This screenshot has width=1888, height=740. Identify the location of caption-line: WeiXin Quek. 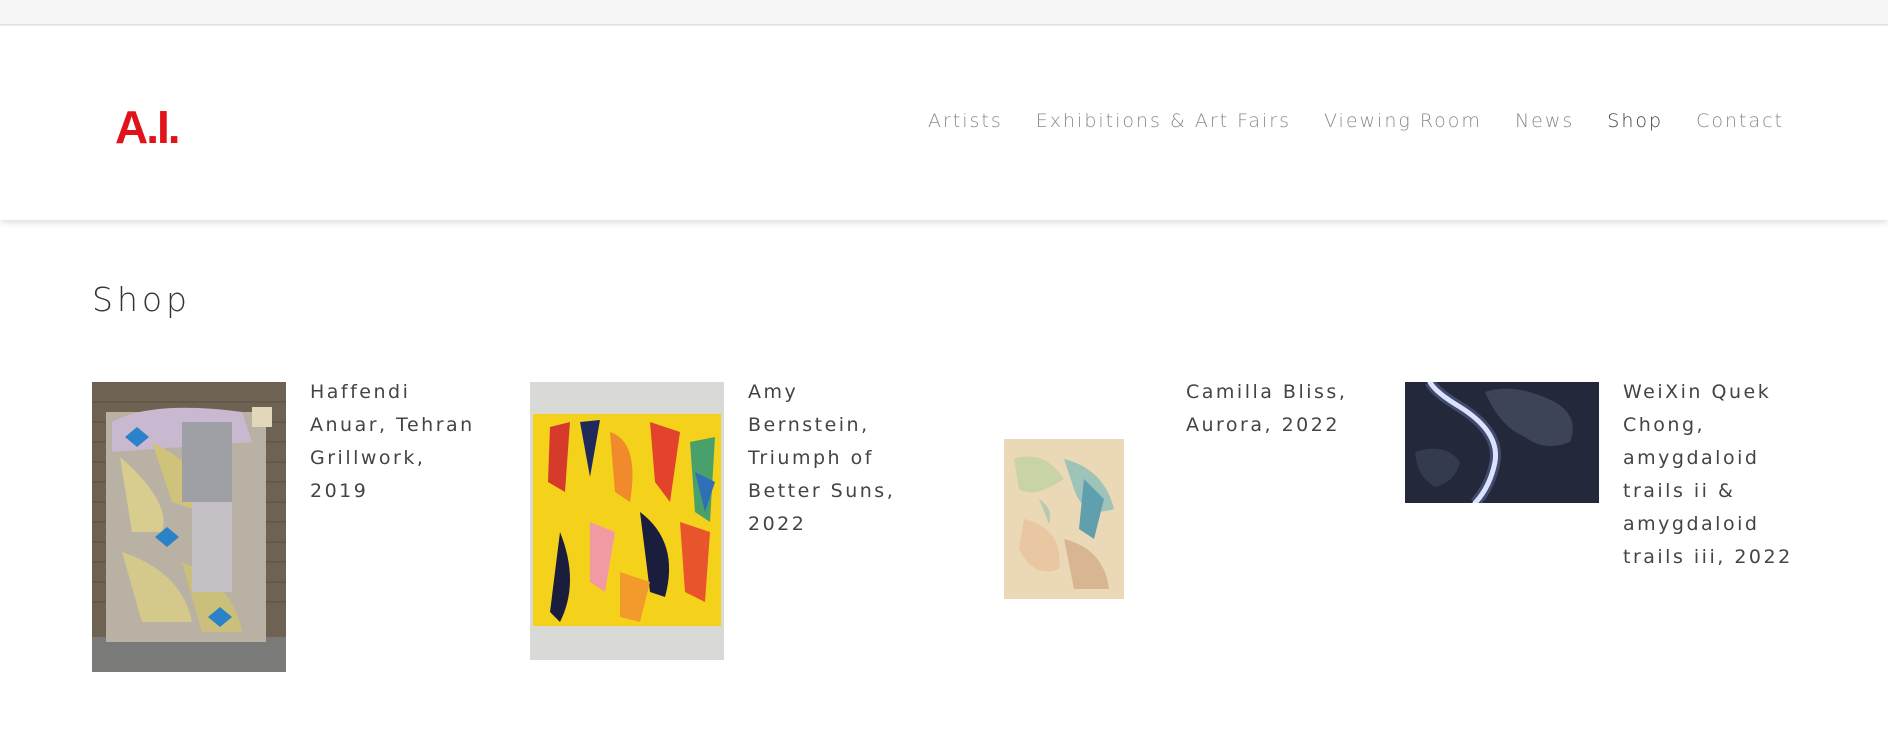
(1697, 392).